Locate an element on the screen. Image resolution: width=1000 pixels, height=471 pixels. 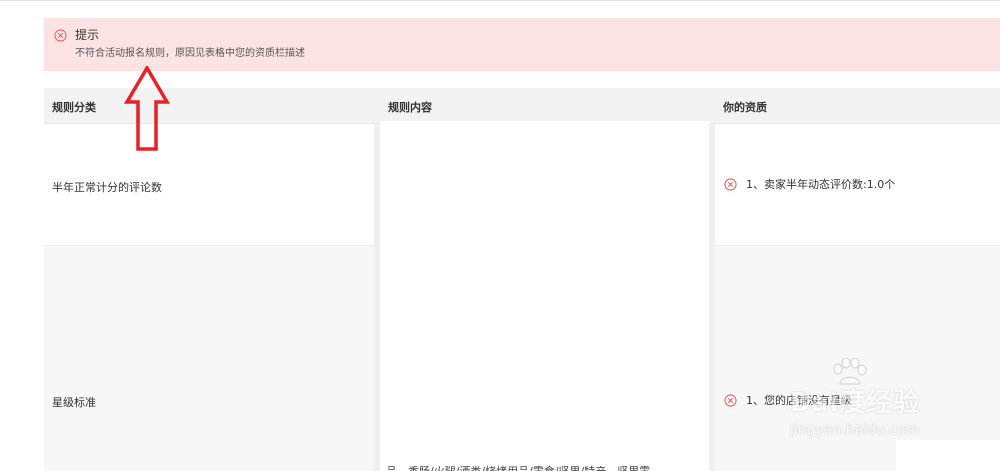
header-content: 规则内容 is located at coordinates (547, 106).